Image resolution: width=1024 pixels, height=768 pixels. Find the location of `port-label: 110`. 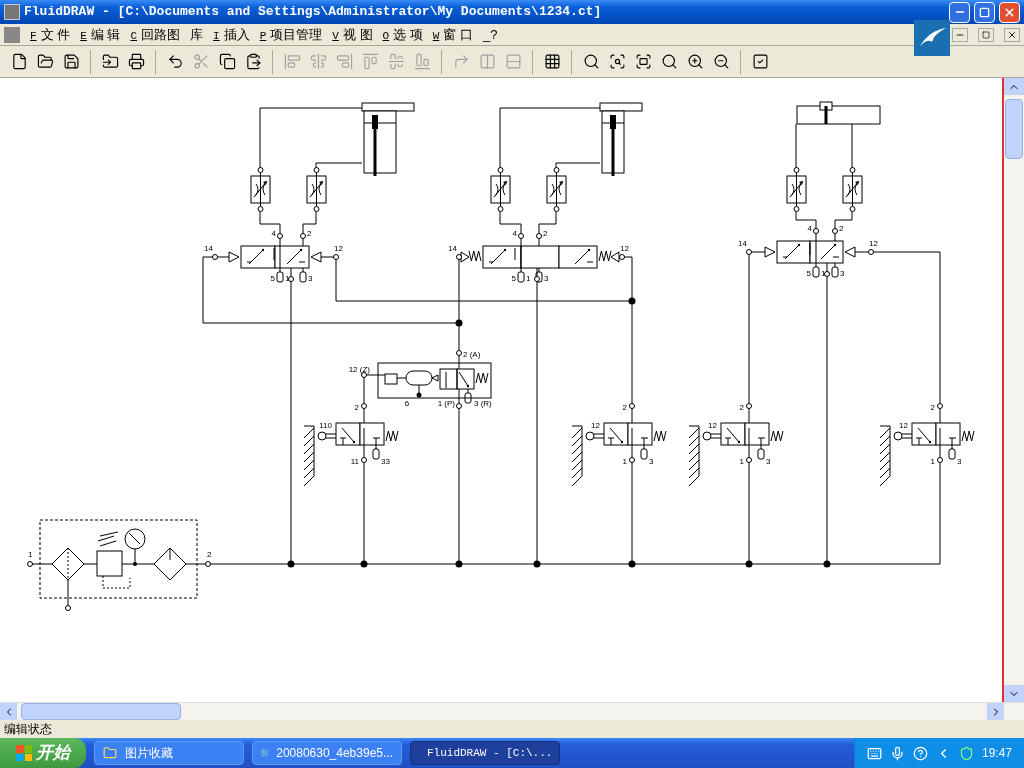

port-label: 110 is located at coordinates (325, 425).